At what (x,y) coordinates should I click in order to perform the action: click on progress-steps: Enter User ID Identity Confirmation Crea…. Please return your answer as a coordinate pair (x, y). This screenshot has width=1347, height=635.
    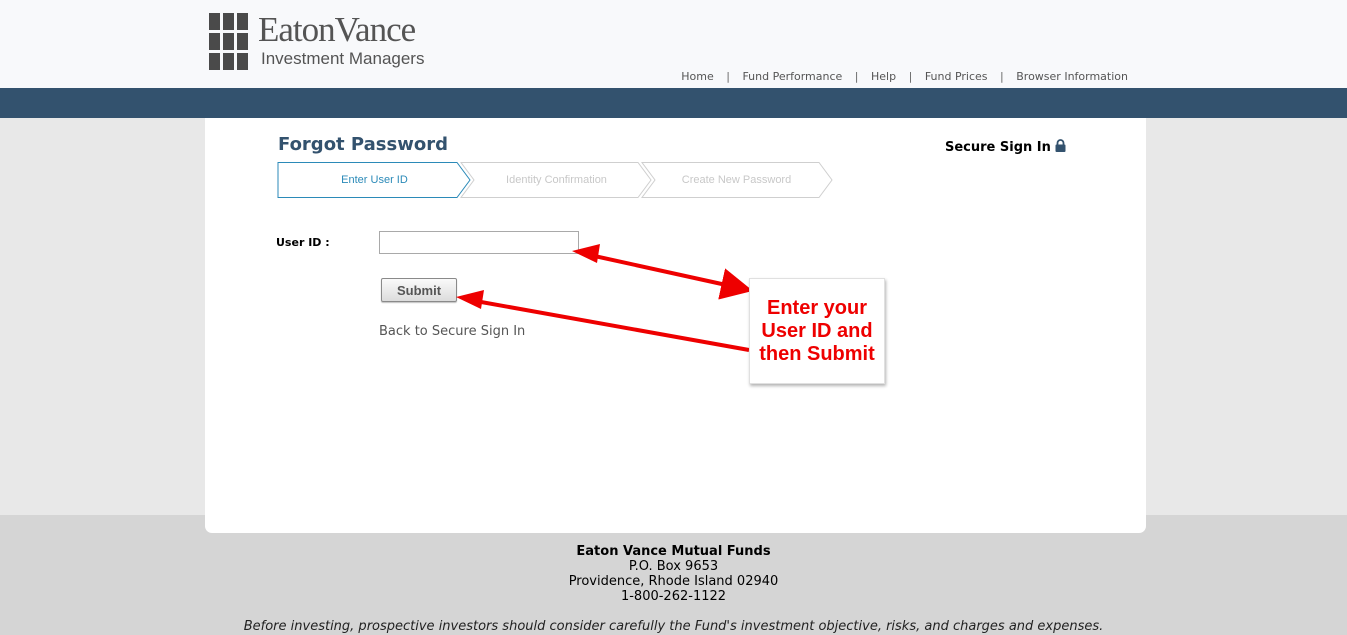
    Looking at the image, I should click on (557, 181).